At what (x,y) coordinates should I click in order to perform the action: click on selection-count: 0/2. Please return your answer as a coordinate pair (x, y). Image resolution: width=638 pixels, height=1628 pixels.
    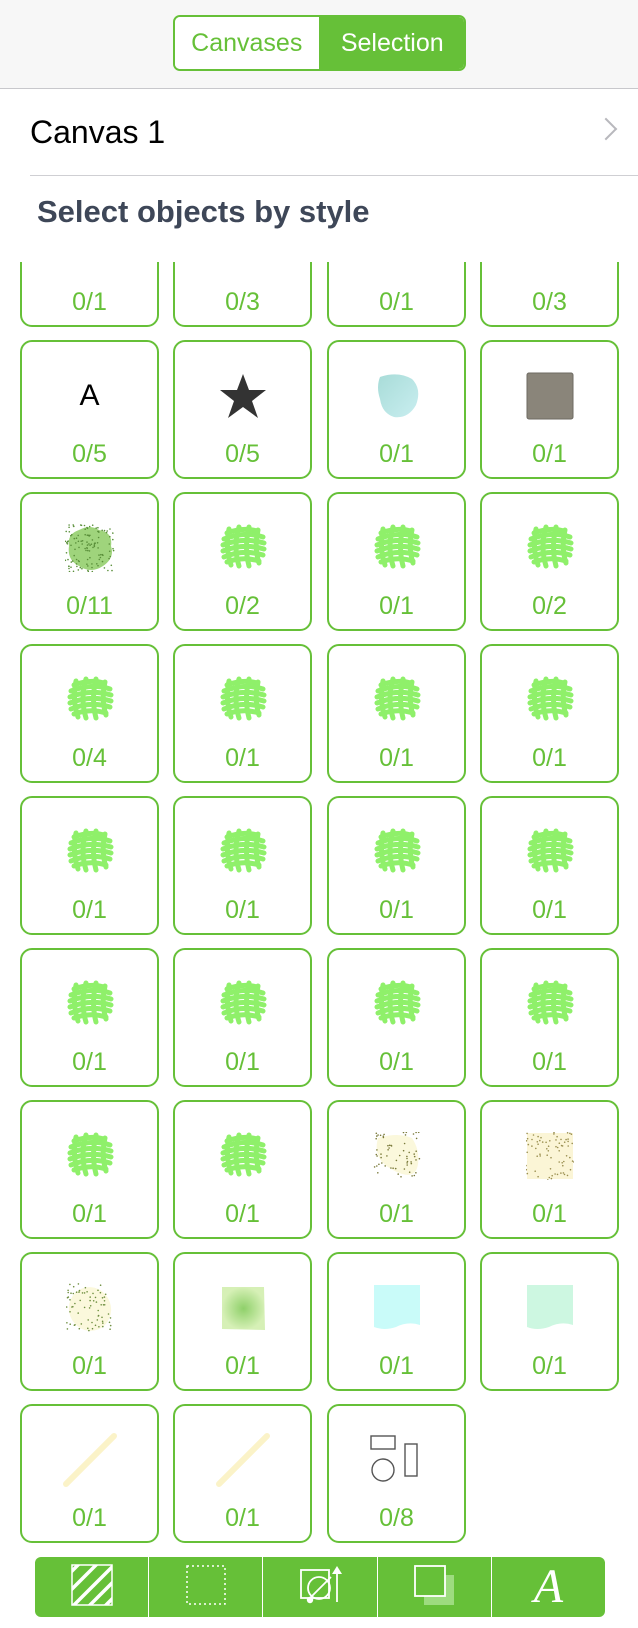
    Looking at the image, I should click on (242, 606).